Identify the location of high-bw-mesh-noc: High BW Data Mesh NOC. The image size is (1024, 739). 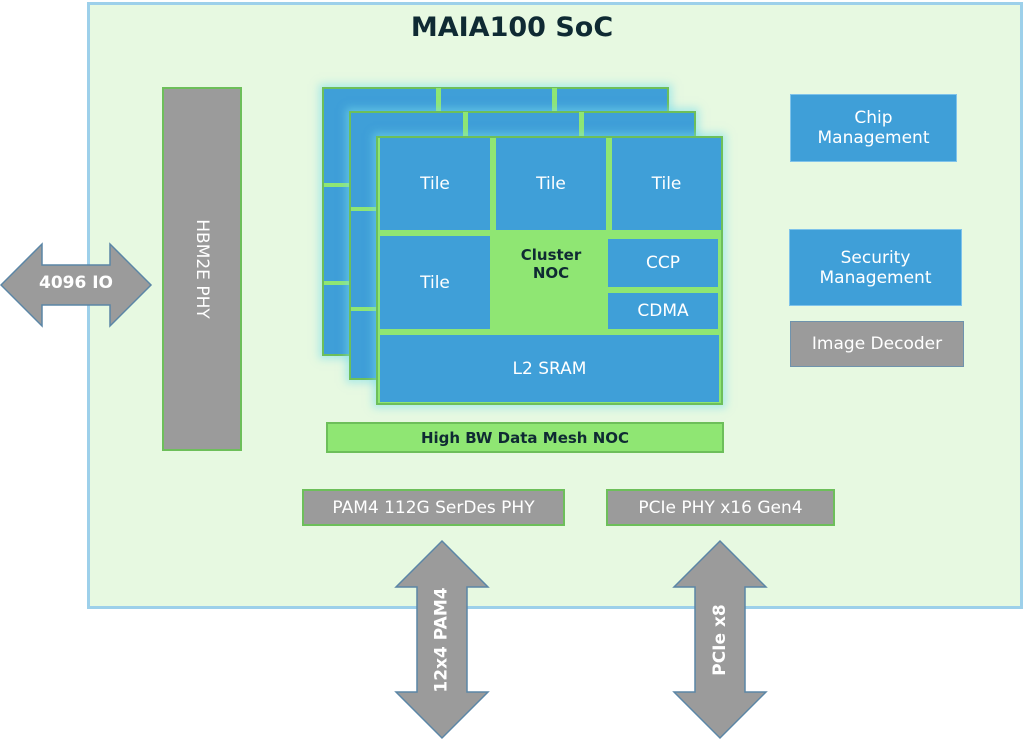
(525, 437).